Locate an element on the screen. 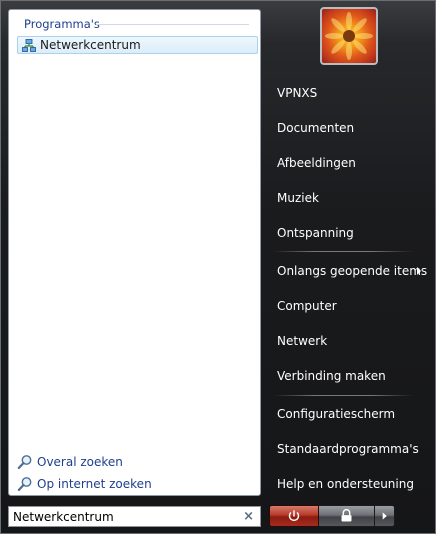 The image size is (436, 534). search-link-label: Overal zoeken is located at coordinates (80, 462).